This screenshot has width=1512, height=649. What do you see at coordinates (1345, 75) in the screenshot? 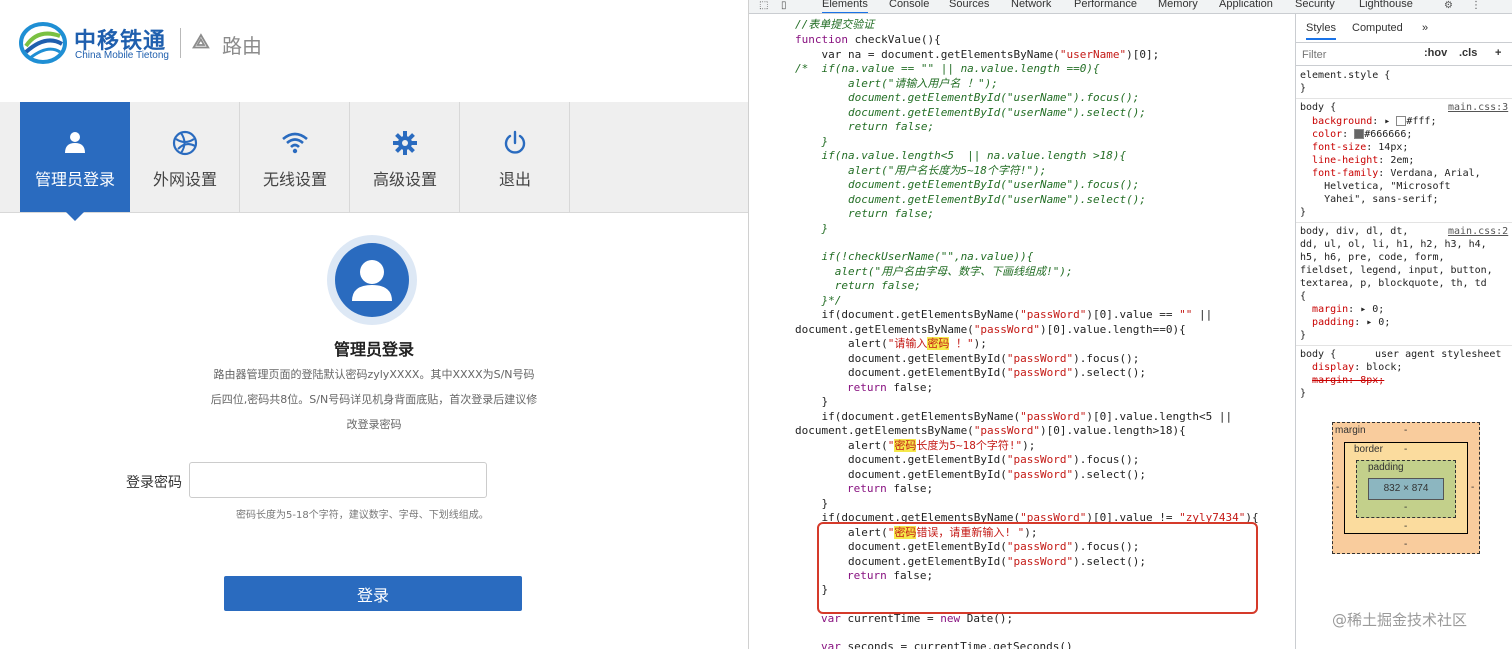
I see `style-rule-selector: element.style {` at bounding box center [1345, 75].